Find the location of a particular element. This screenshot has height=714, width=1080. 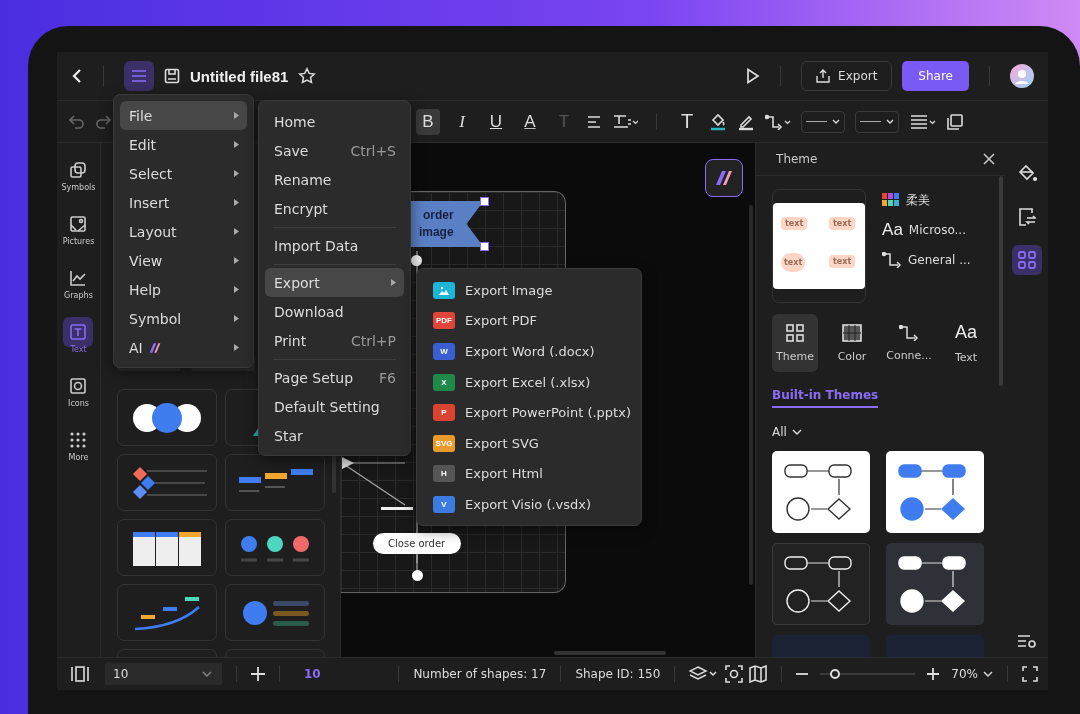

grid-icon is located at coordinates (1026, 260).